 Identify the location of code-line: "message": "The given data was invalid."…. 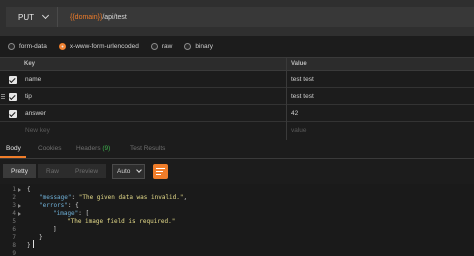
(113, 197).